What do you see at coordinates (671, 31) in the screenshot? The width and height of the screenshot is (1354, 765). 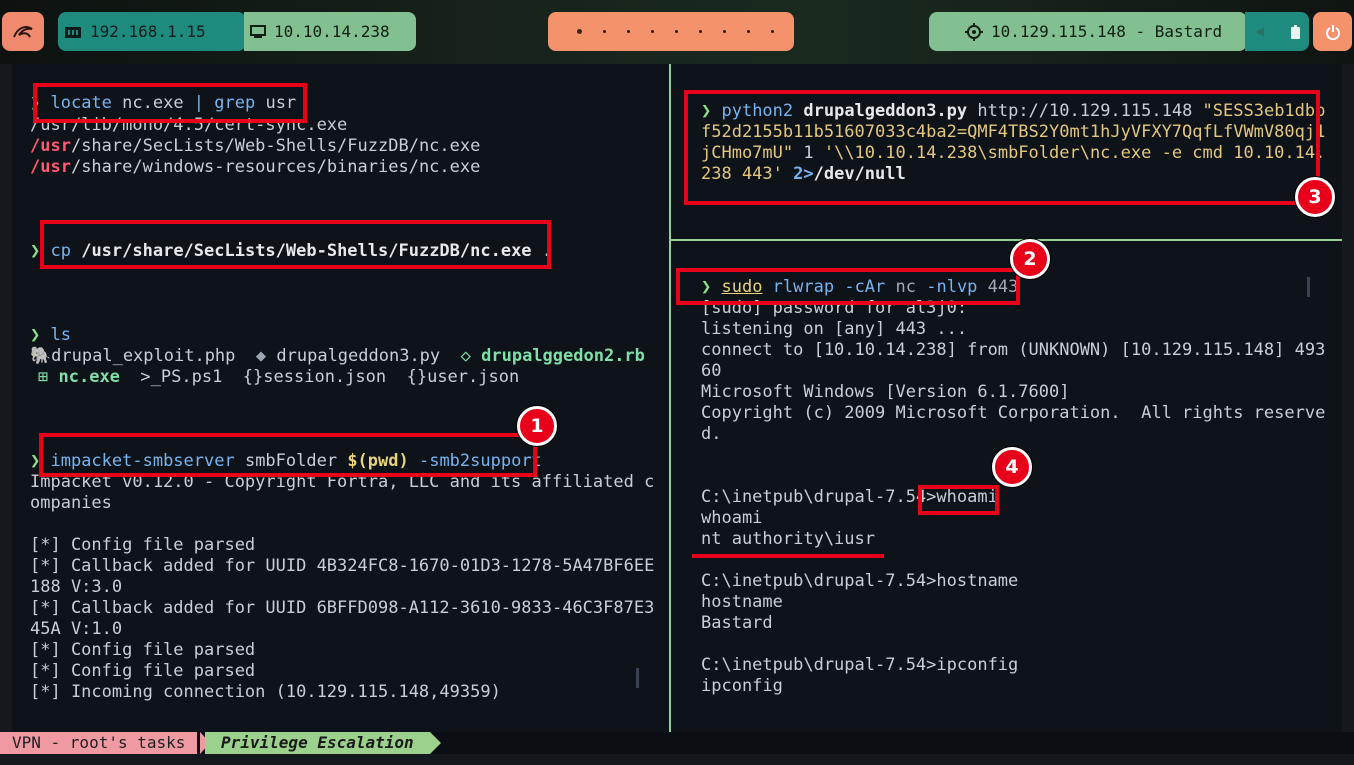 I see `workspaces` at bounding box center [671, 31].